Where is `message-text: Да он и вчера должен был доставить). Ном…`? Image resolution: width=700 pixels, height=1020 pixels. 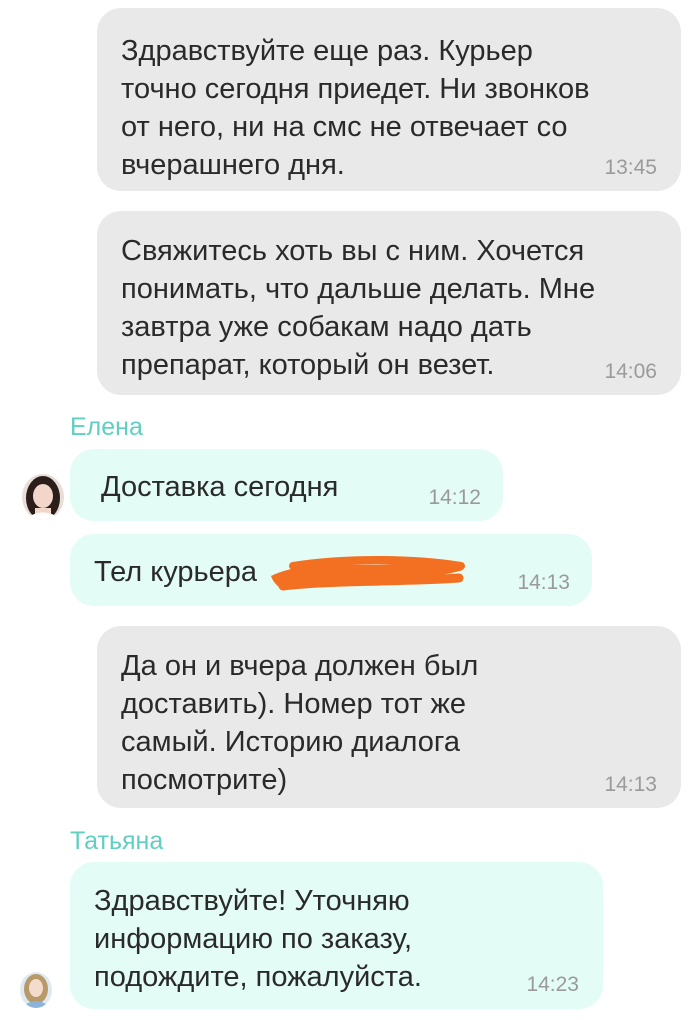
message-text: Да он и вчера должен был доставить). Ном… is located at coordinates (300, 723).